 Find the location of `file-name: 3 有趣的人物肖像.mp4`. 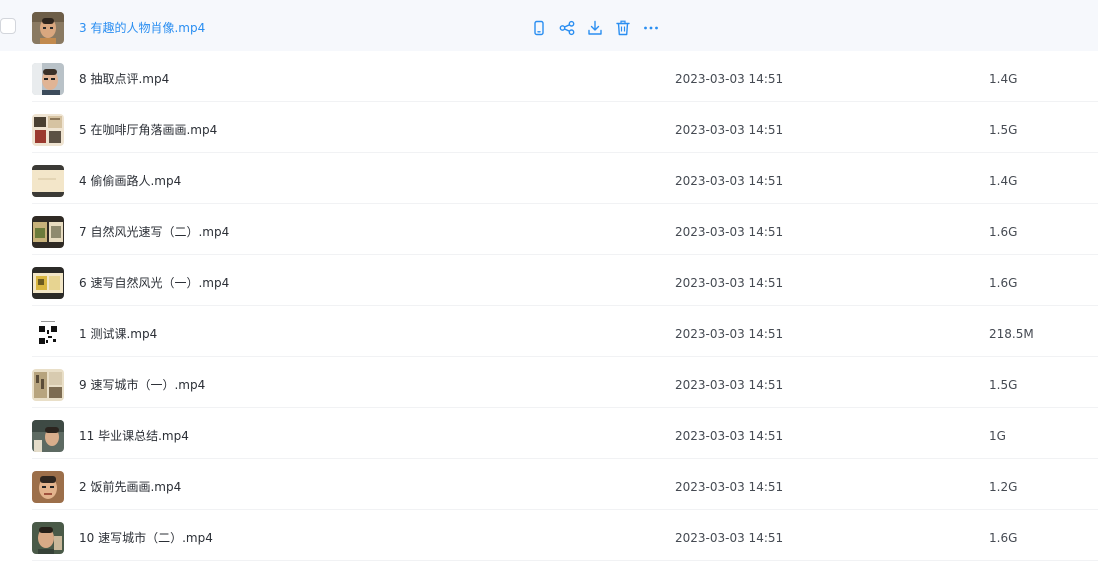

file-name: 3 有趣的人物肖像.mp4 is located at coordinates (142, 28).